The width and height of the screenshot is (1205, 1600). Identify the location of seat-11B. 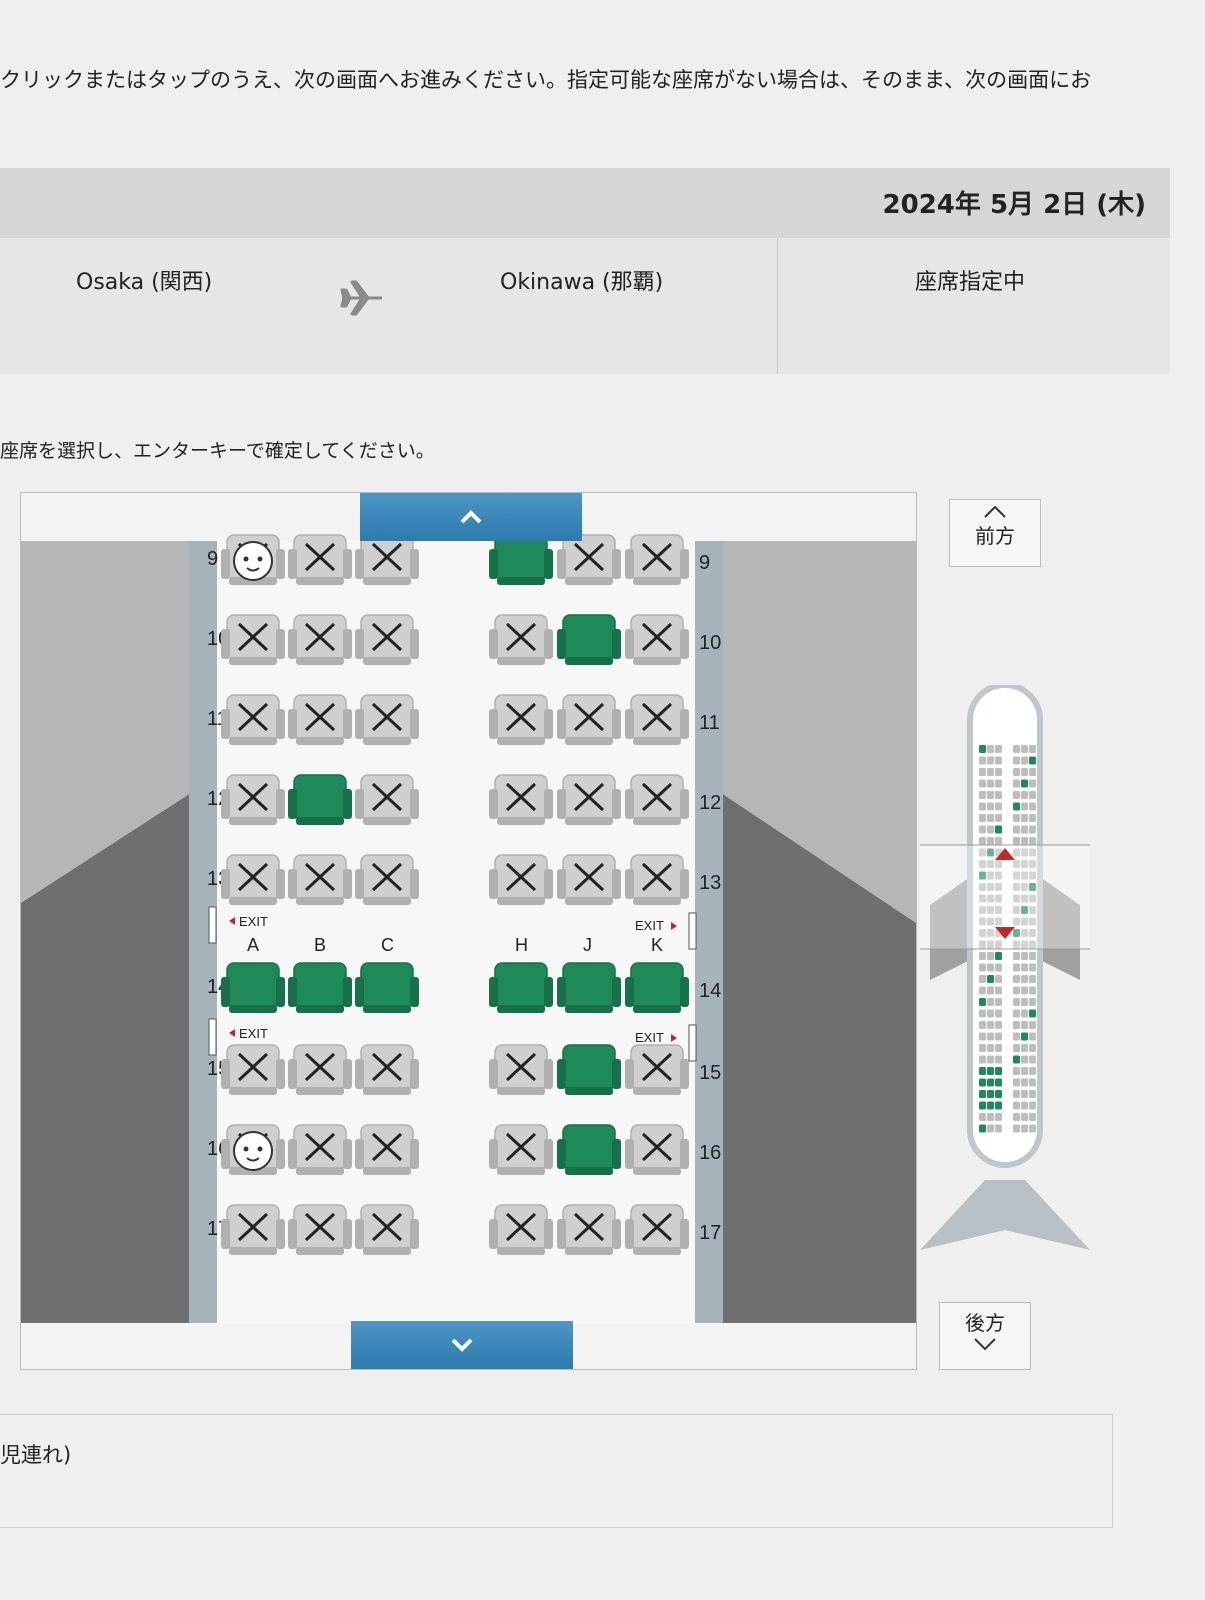
(320, 719).